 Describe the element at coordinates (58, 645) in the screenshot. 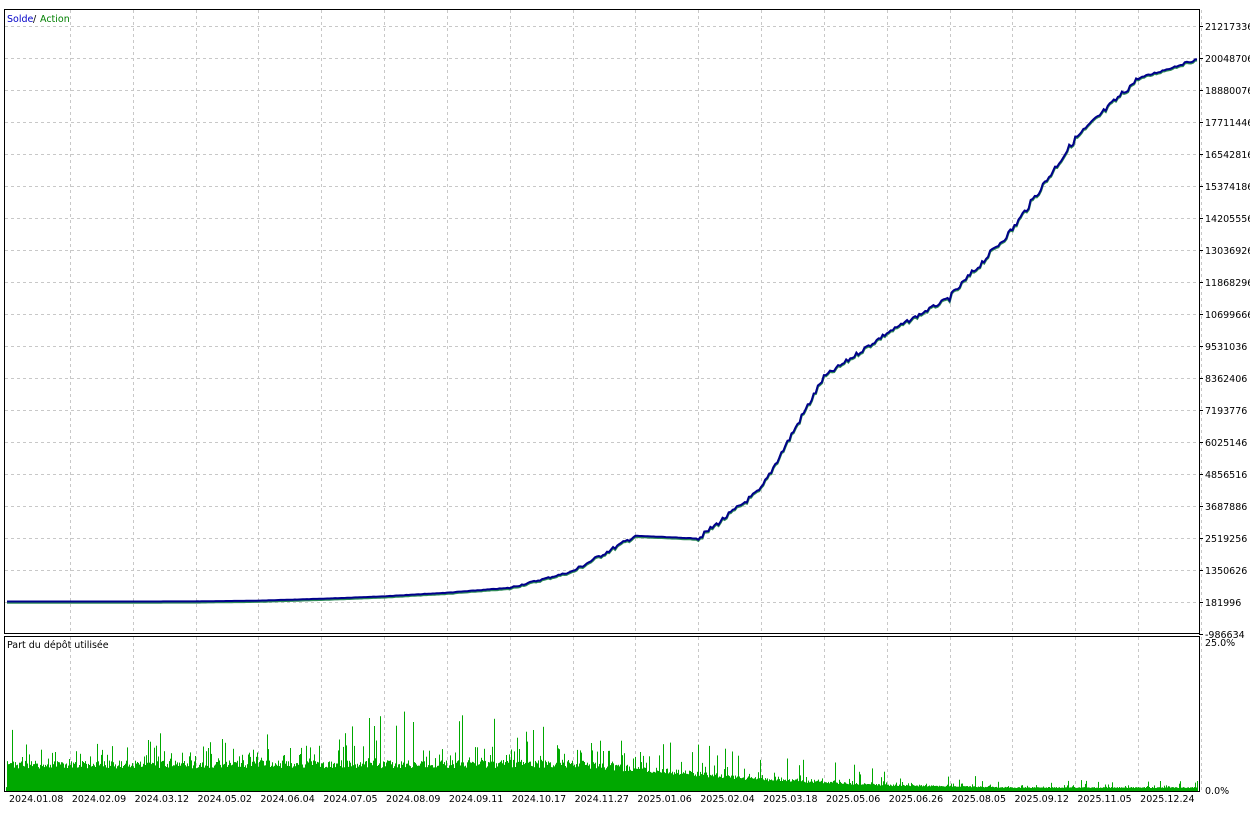

I see `bottom-panel-title: Part du dépôt utilisée` at that location.